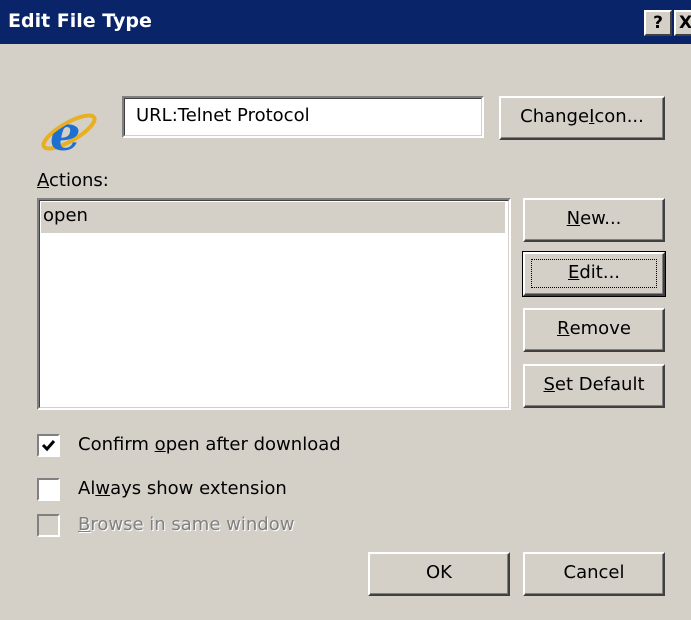 The image size is (691, 620). I want to click on confirm-open-label: Confirm open after download, so click(209, 444).